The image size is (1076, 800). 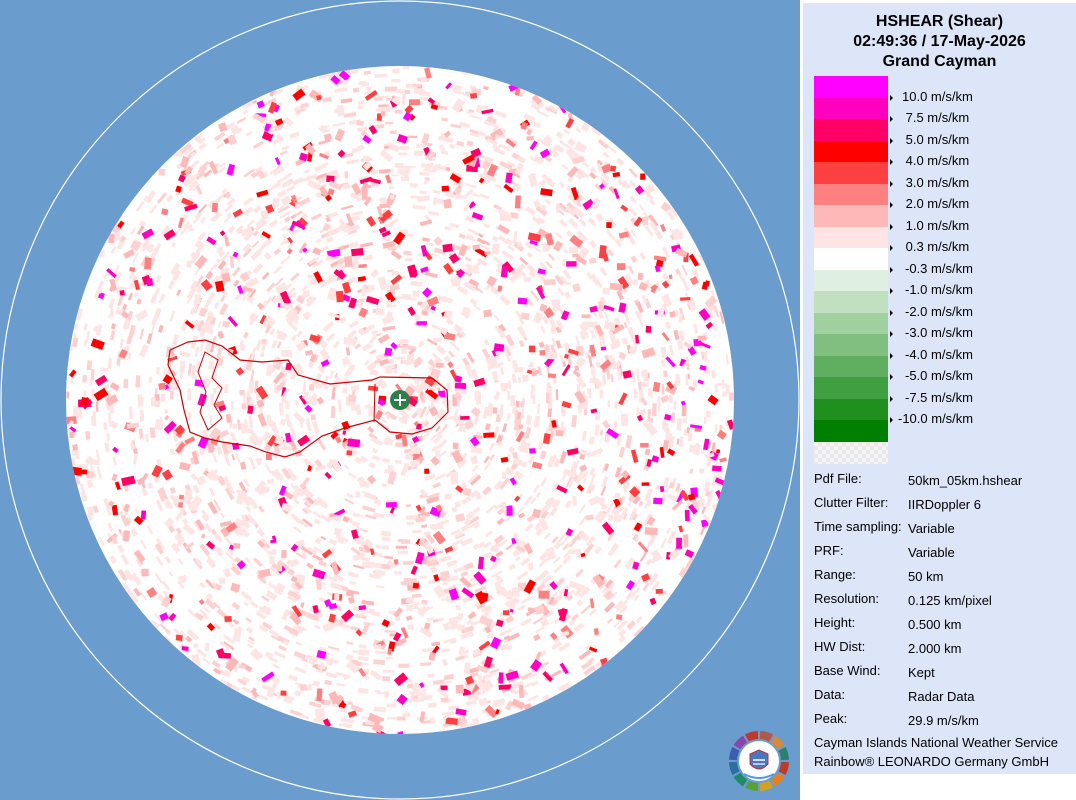 What do you see at coordinates (759, 761) in the screenshot?
I see `cayman-weather-service-logo-icon` at bounding box center [759, 761].